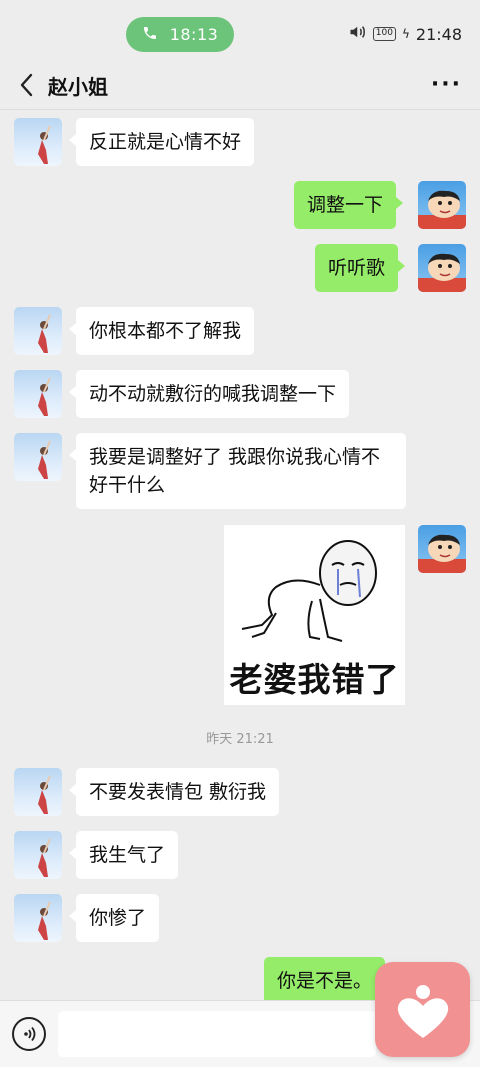 The image size is (480, 1067). I want to click on more-dots-icon: ···, so click(446, 84).